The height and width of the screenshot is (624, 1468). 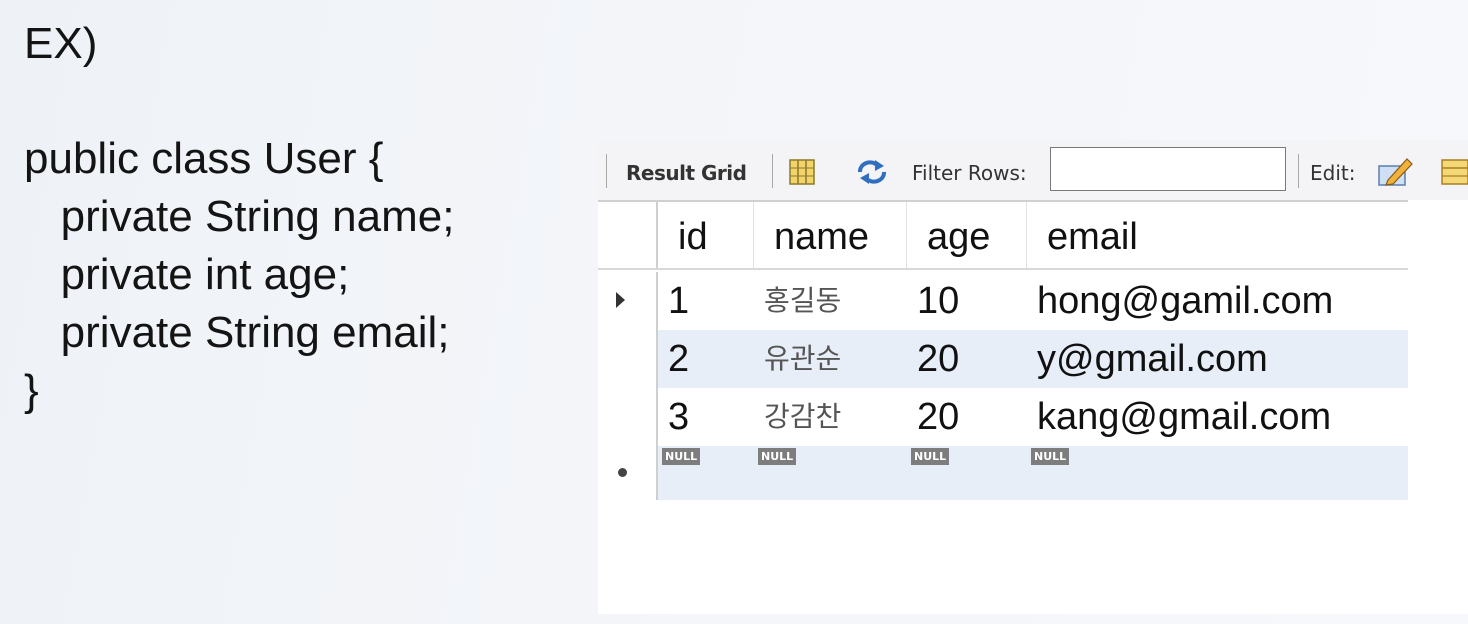 I want to click on column-header-email: email, so click(x=1217, y=235).